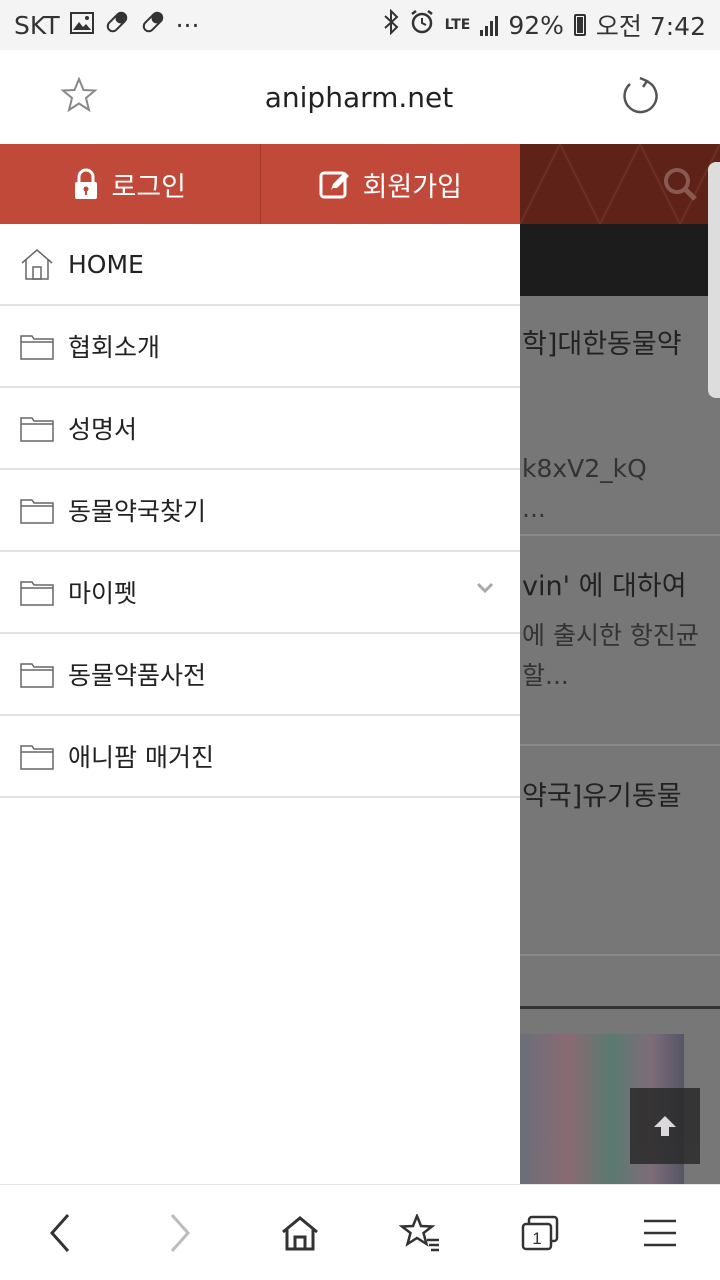 This screenshot has height=1280, width=720. What do you see at coordinates (103, 429) in the screenshot?
I see `menu-label: 성명서` at bounding box center [103, 429].